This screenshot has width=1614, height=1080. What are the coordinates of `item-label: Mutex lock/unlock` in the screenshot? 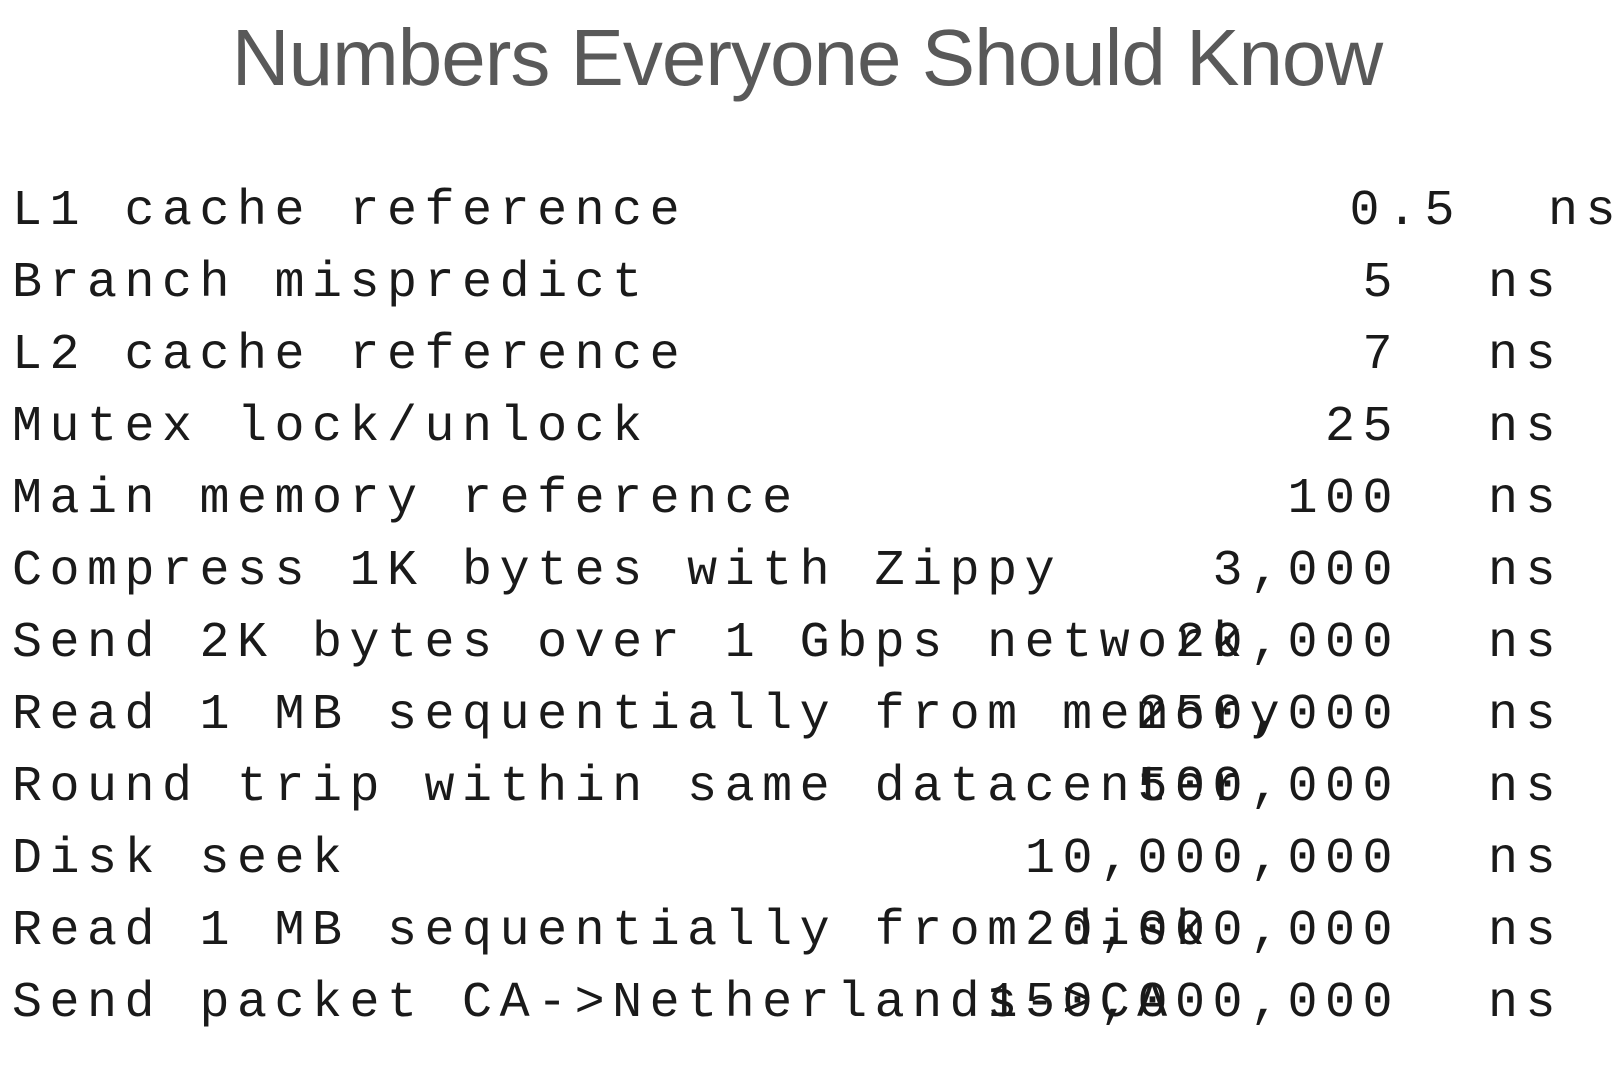 It's located at (331, 427).